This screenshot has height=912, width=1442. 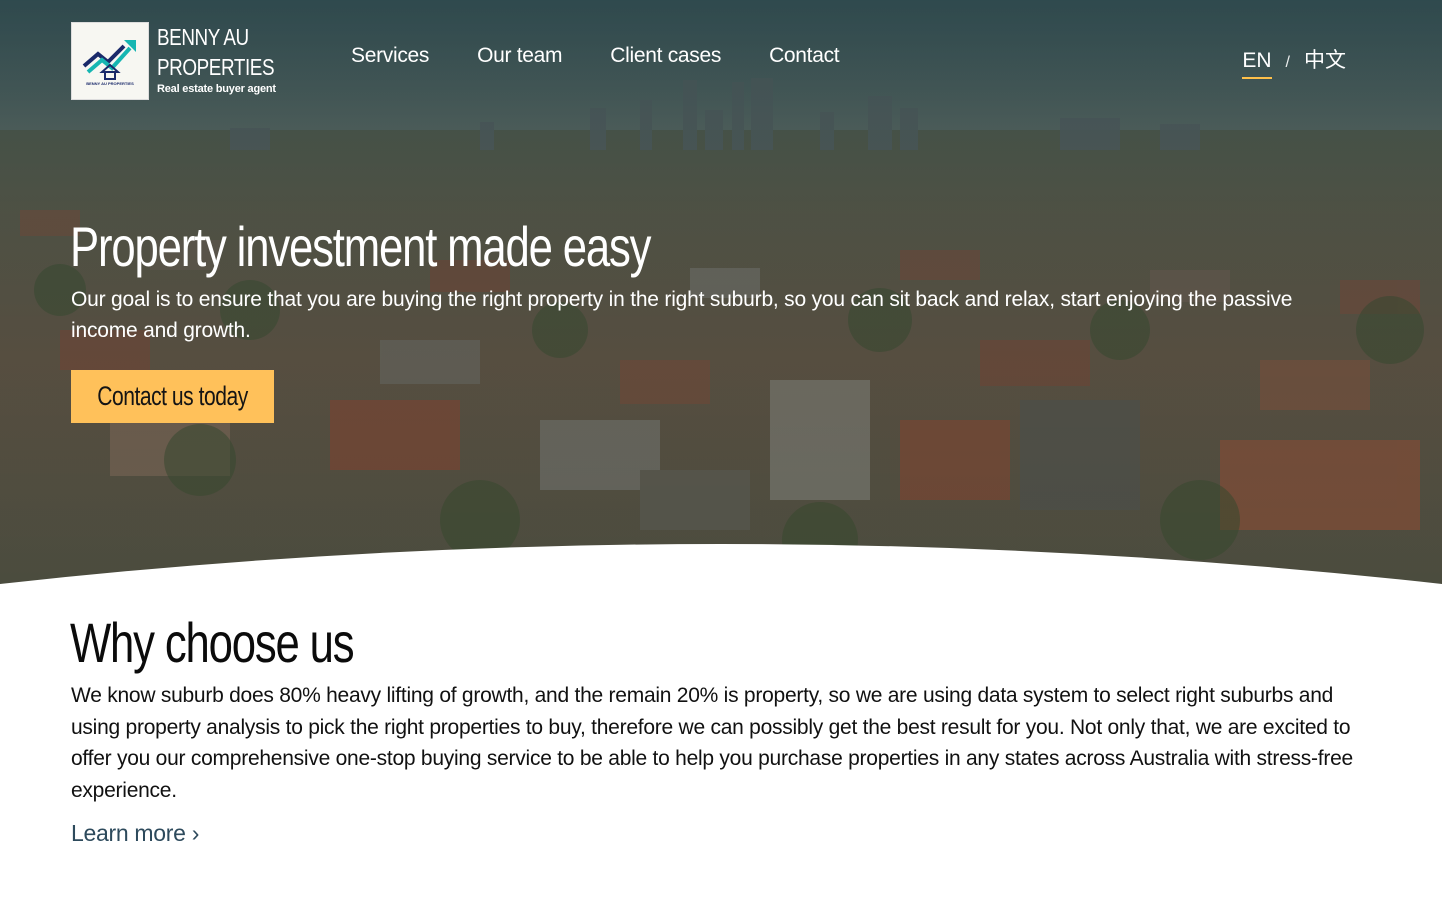 I want to click on language-en: EN, so click(x=1257, y=64).